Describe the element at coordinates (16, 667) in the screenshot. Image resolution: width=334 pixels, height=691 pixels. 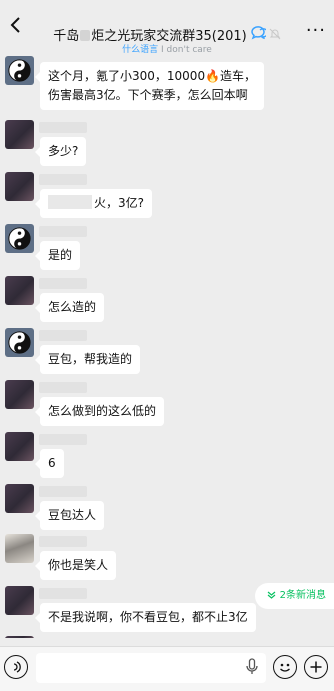
I see `voice-icon` at that location.